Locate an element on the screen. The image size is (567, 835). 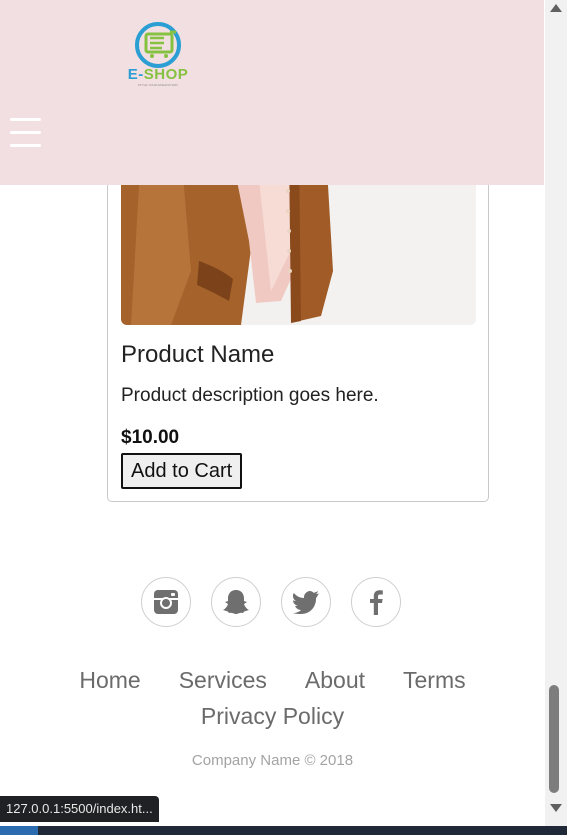
snapchat-icon is located at coordinates (236, 602).